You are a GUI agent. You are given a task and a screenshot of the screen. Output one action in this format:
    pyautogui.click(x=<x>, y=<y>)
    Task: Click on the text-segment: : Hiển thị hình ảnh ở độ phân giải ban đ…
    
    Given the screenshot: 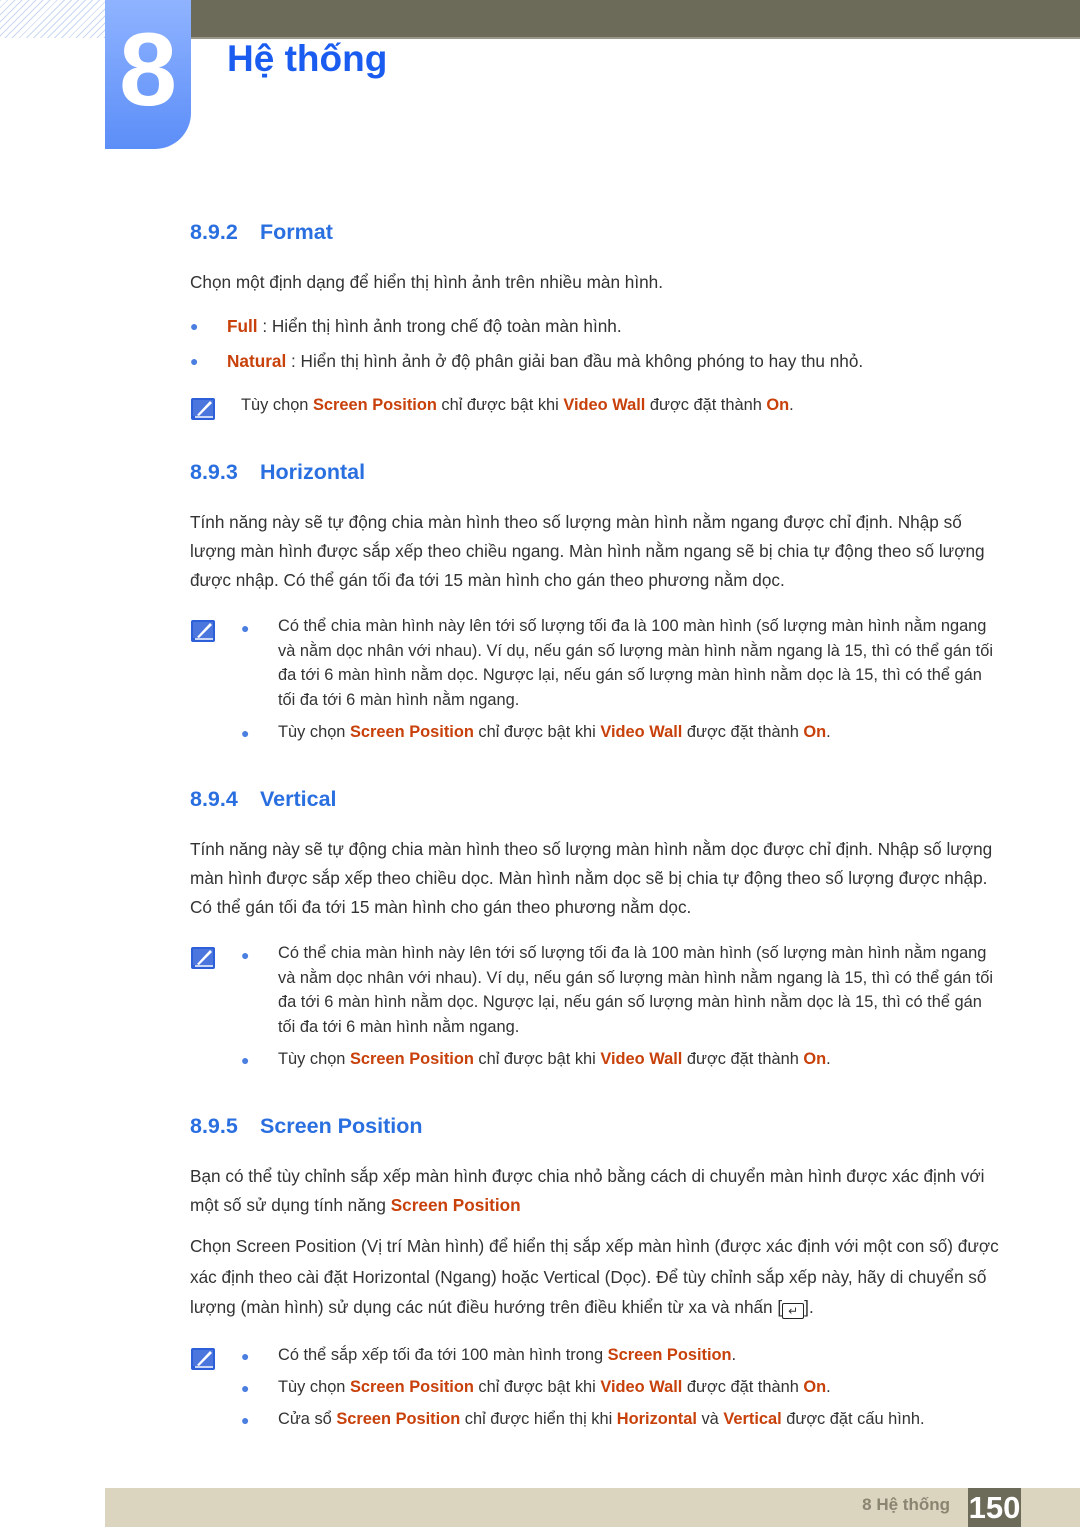 What is the action you would take?
    pyautogui.click(x=575, y=361)
    